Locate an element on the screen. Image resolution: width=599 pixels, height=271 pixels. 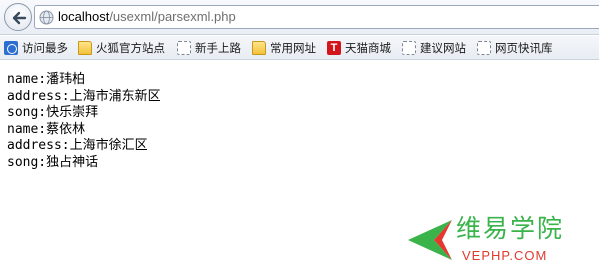
content-line: song:独占神话 is located at coordinates (53, 162).